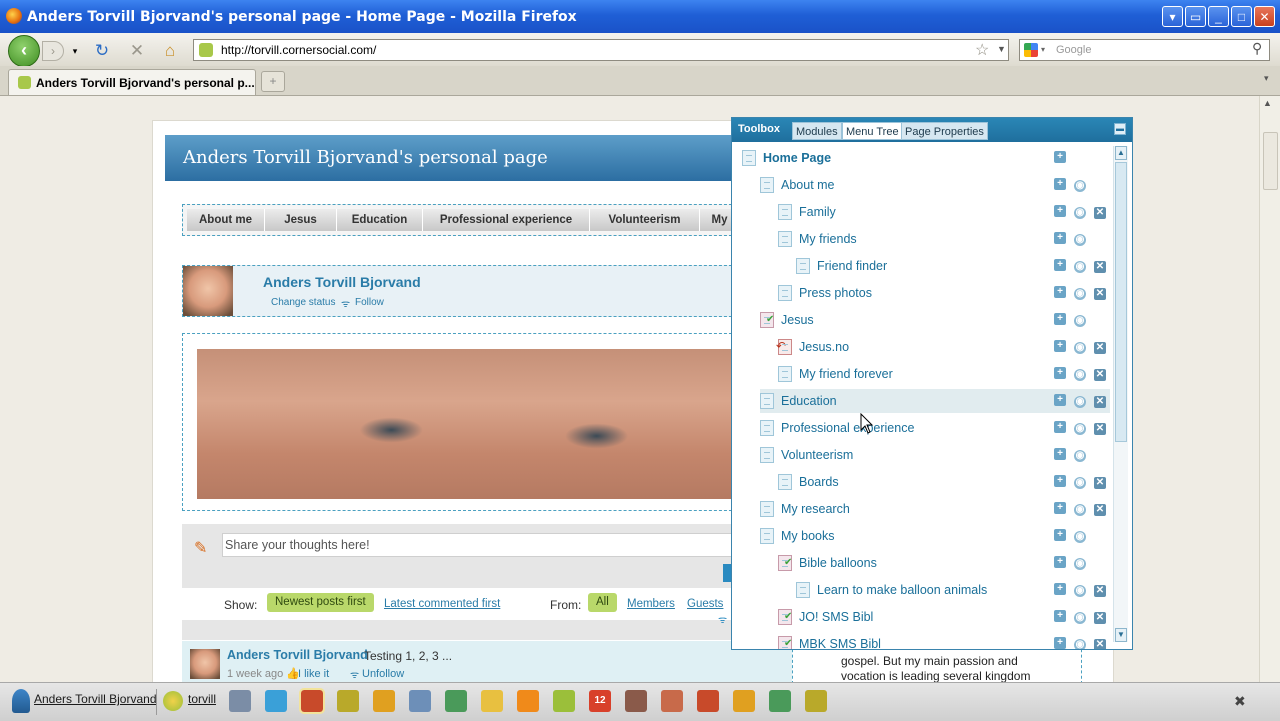 The width and height of the screenshot is (1280, 721). Describe the element at coordinates (1121, 635) in the screenshot. I see `scroll-down-icon: ▼` at that location.